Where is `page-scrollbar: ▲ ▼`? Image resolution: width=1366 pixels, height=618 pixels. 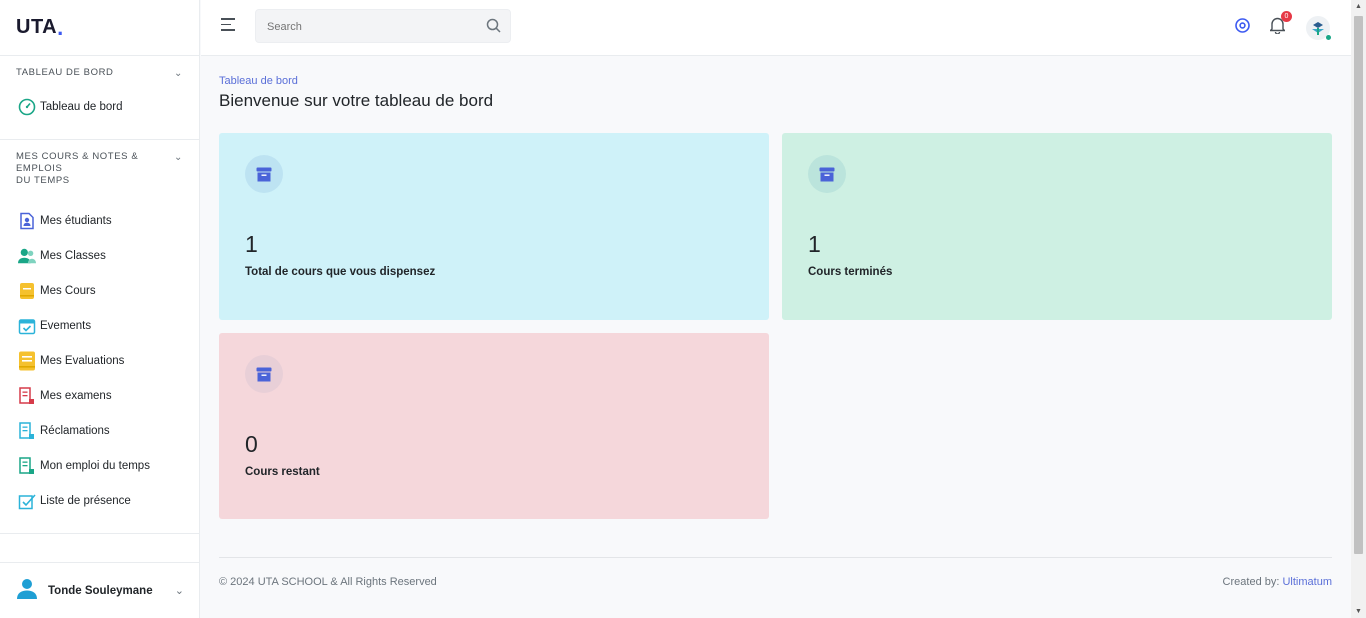 page-scrollbar: ▲ ▼ is located at coordinates (1358, 309).